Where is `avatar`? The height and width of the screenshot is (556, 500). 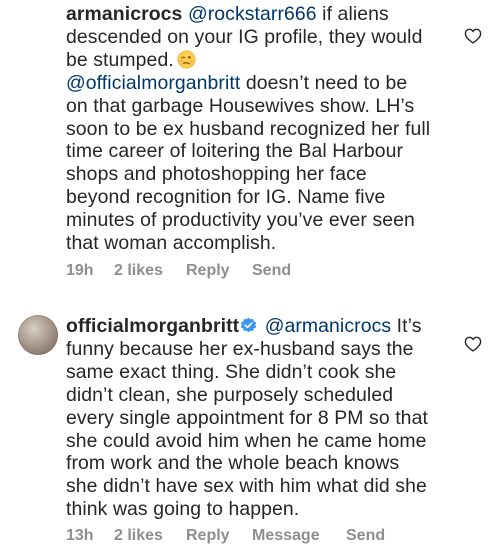
avatar is located at coordinates (38, 335).